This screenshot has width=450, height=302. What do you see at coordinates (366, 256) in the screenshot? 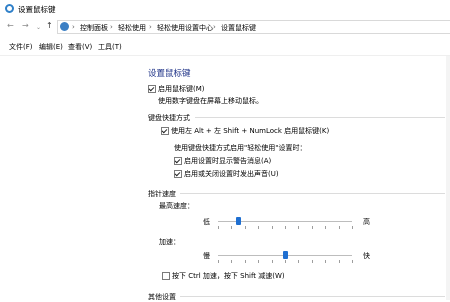
I see `acceleration-max-label: 快` at bounding box center [366, 256].